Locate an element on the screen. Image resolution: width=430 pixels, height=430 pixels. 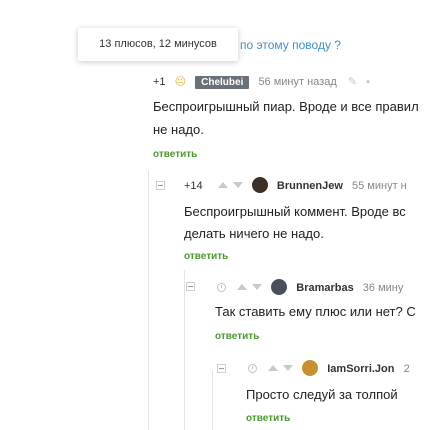
rating-tooltip: 13 плюсов, 12 минусов is located at coordinates (158, 44).